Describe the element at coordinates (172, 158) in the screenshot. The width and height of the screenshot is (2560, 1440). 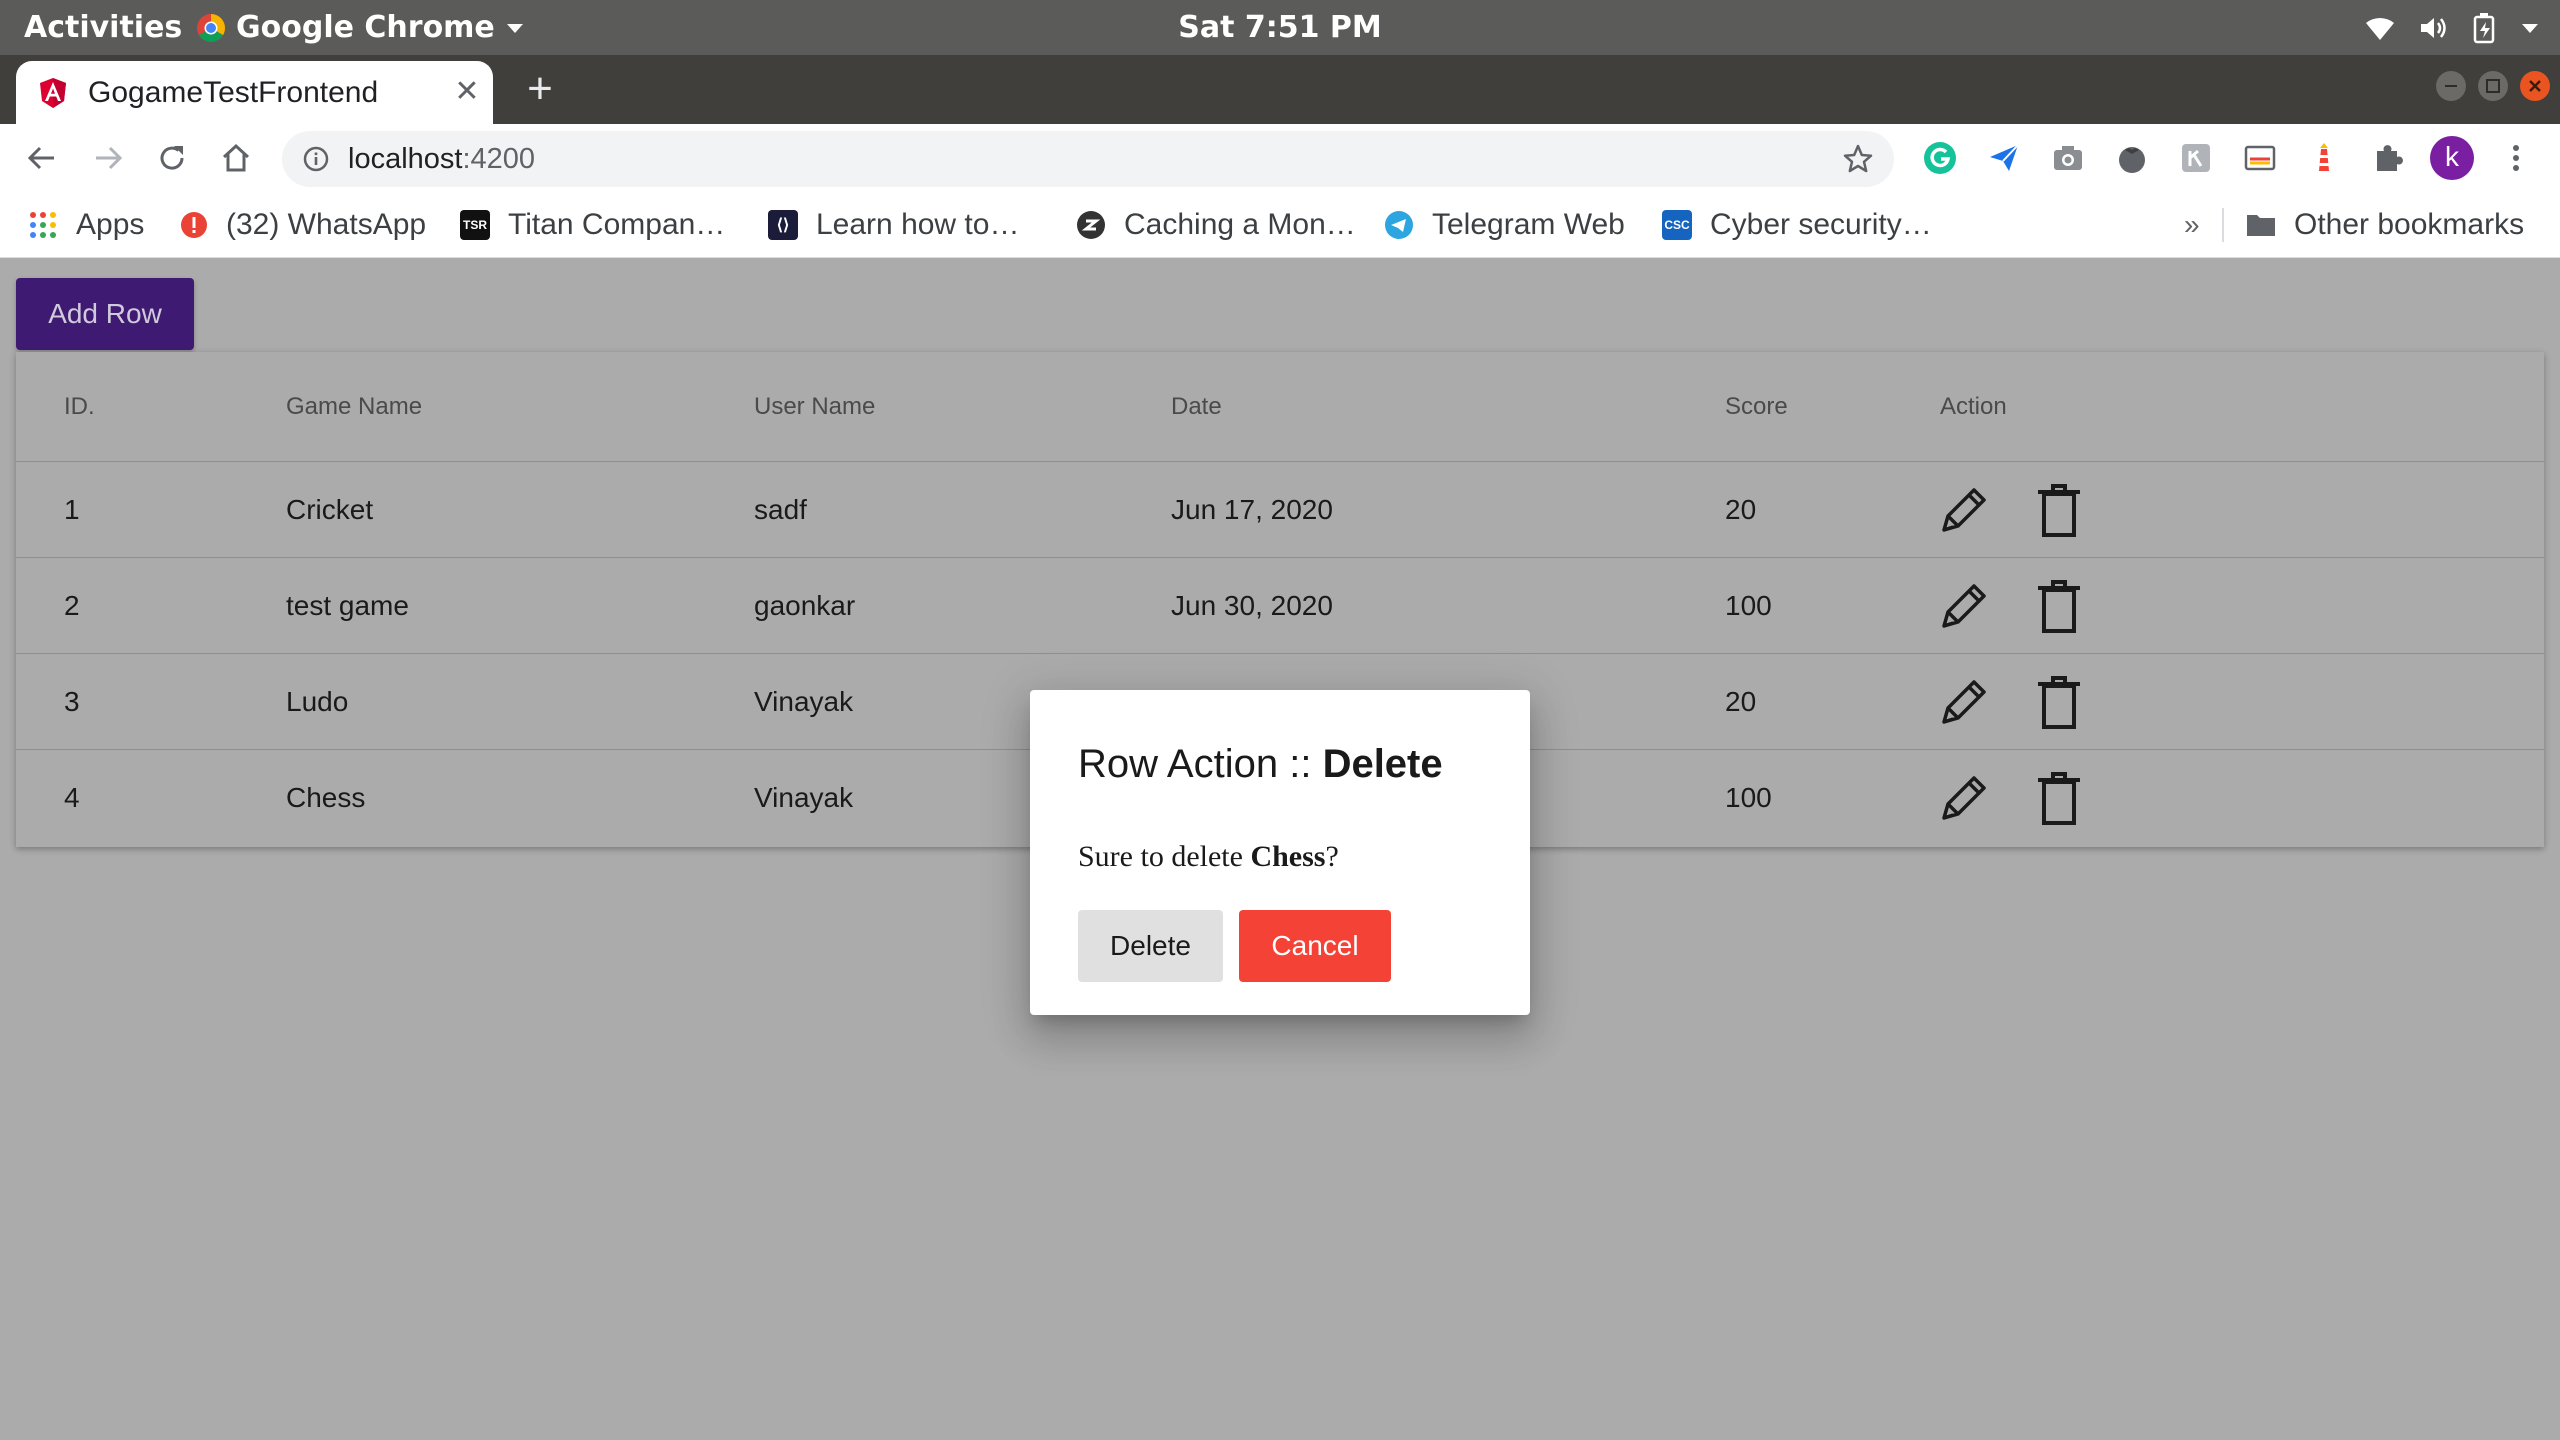
I see `reload-button` at that location.